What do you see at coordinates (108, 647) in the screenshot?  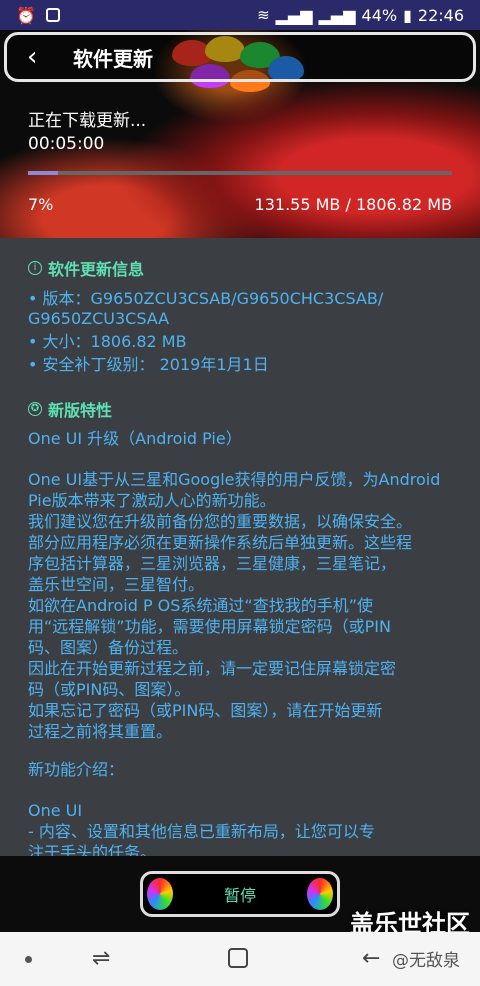 I see `description-line: 码、图案）备份过程。` at bounding box center [108, 647].